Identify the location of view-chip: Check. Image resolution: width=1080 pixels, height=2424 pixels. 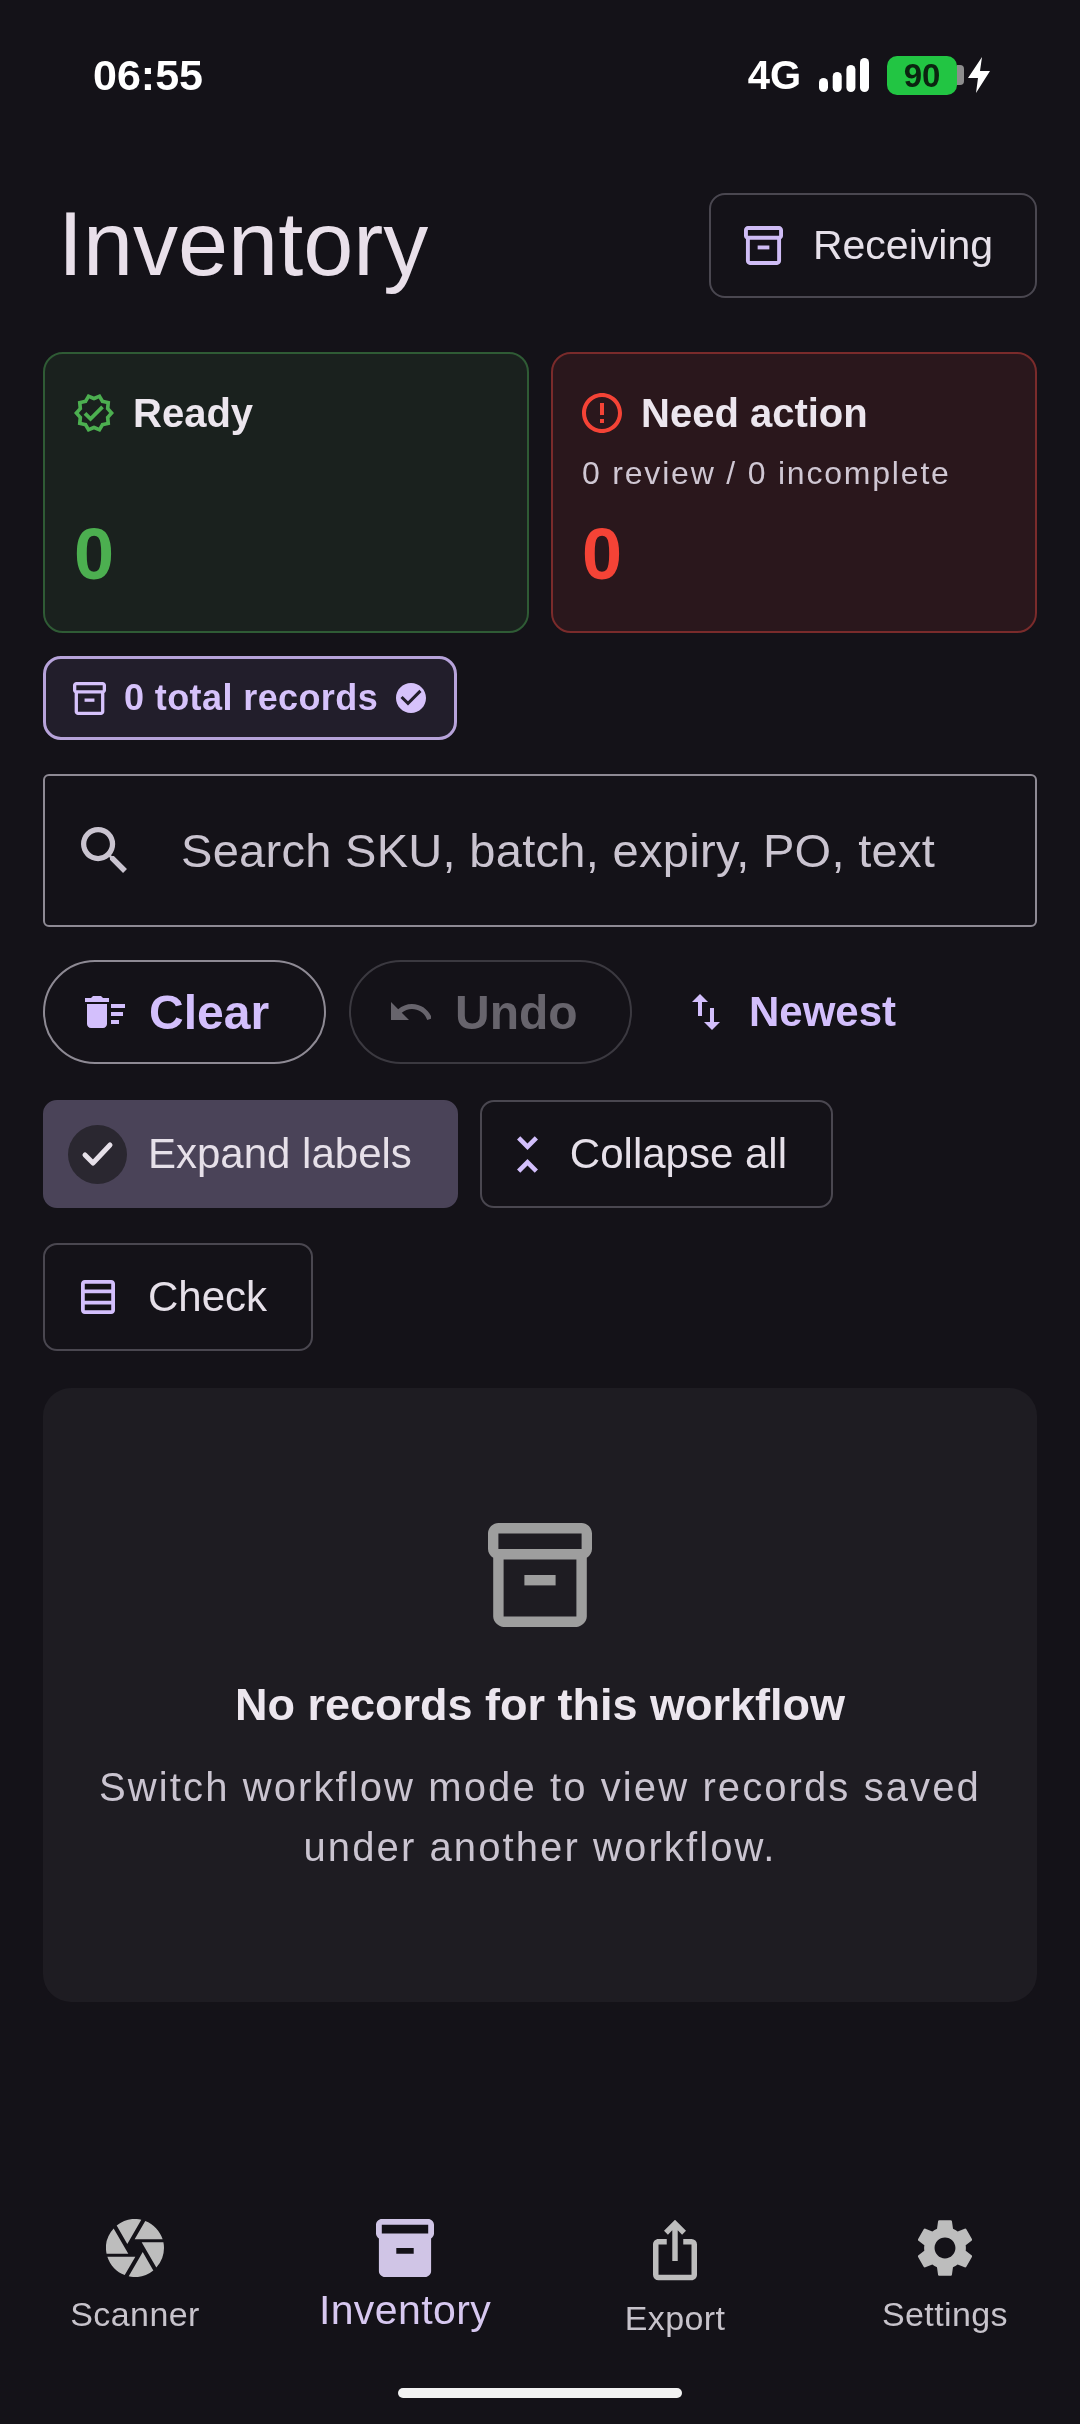
(178, 1297).